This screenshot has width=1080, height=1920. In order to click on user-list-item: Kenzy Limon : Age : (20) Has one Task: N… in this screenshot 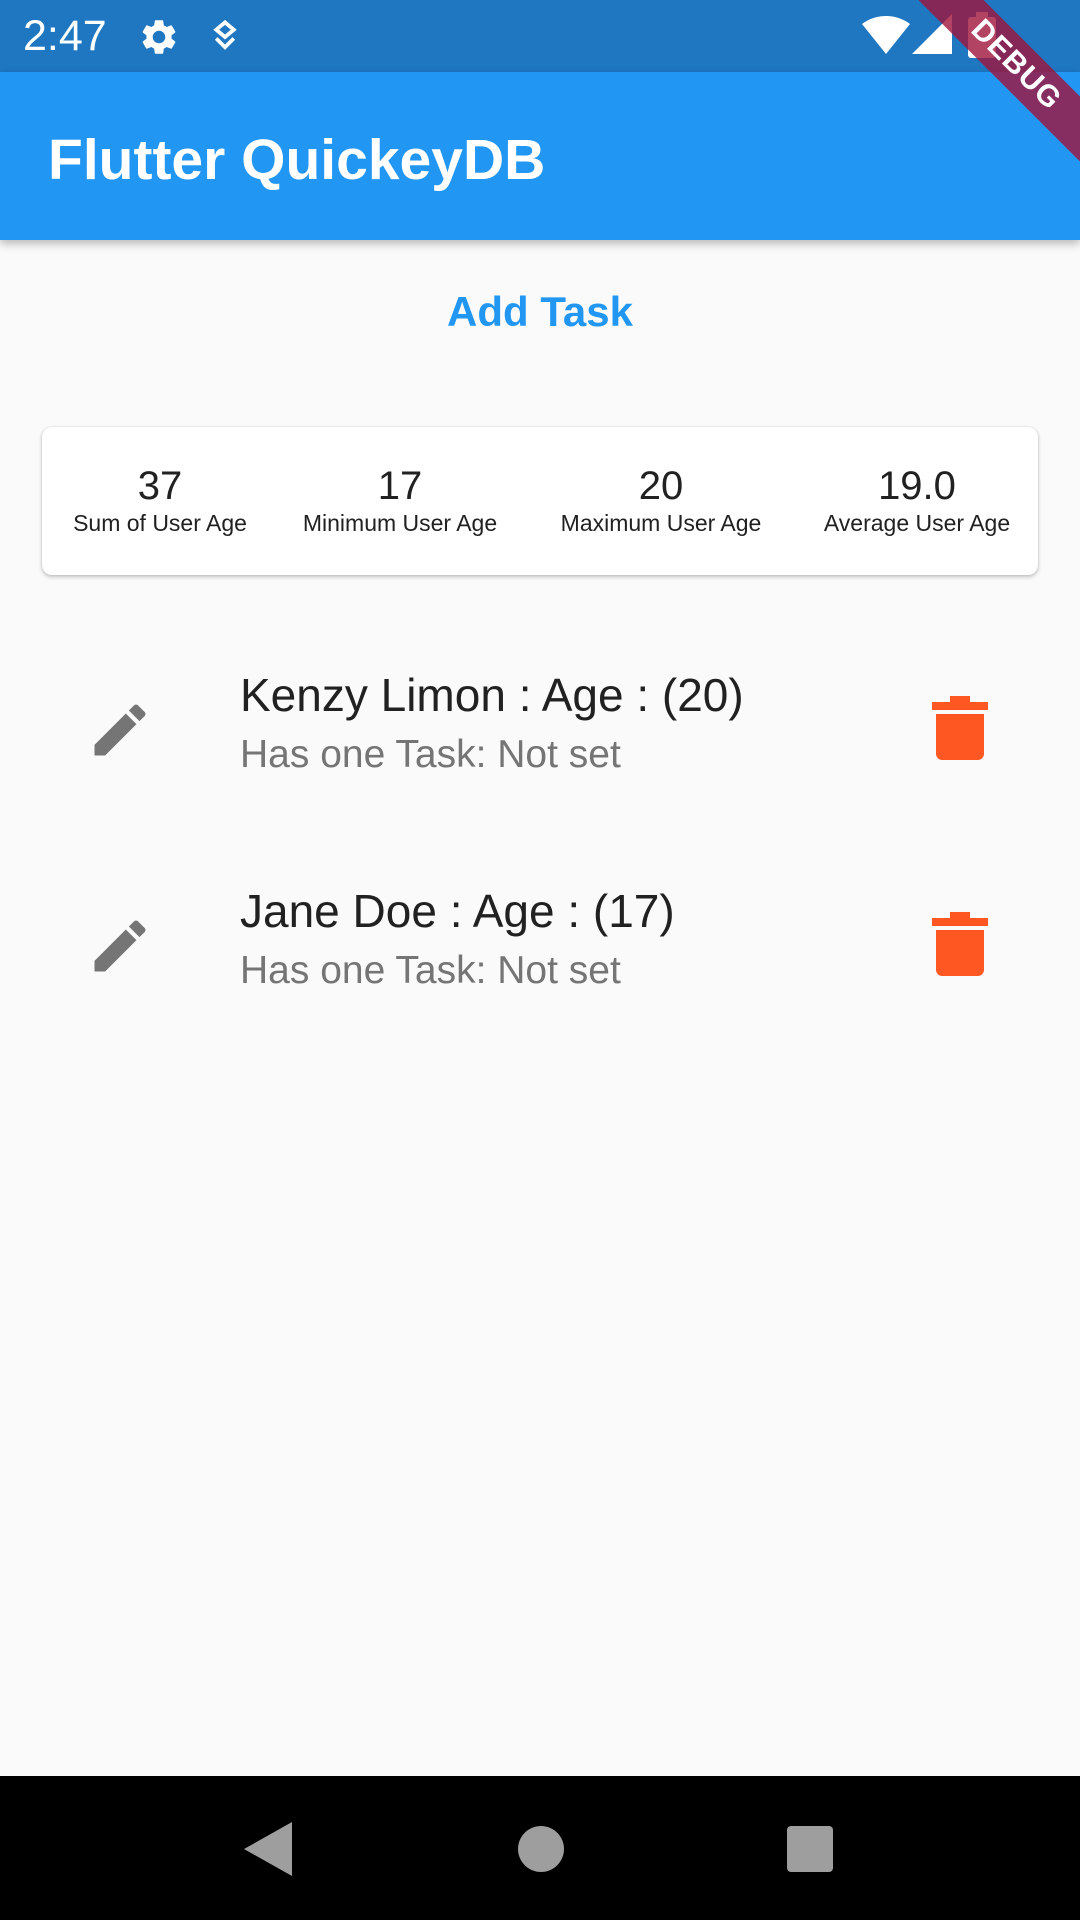, I will do `click(540, 726)`.